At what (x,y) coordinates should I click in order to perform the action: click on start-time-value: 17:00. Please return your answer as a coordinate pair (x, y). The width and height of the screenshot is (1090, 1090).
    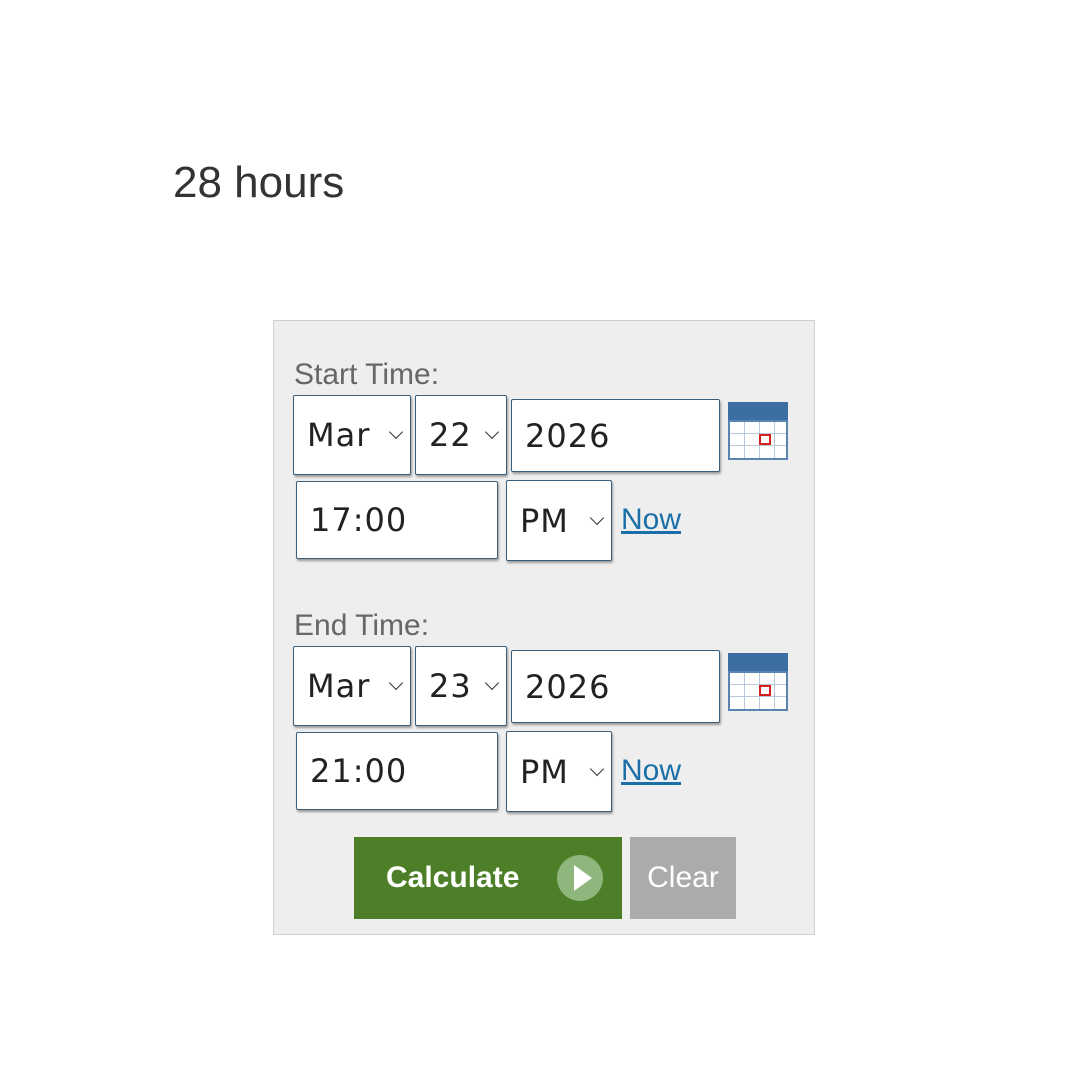
    Looking at the image, I should click on (359, 520).